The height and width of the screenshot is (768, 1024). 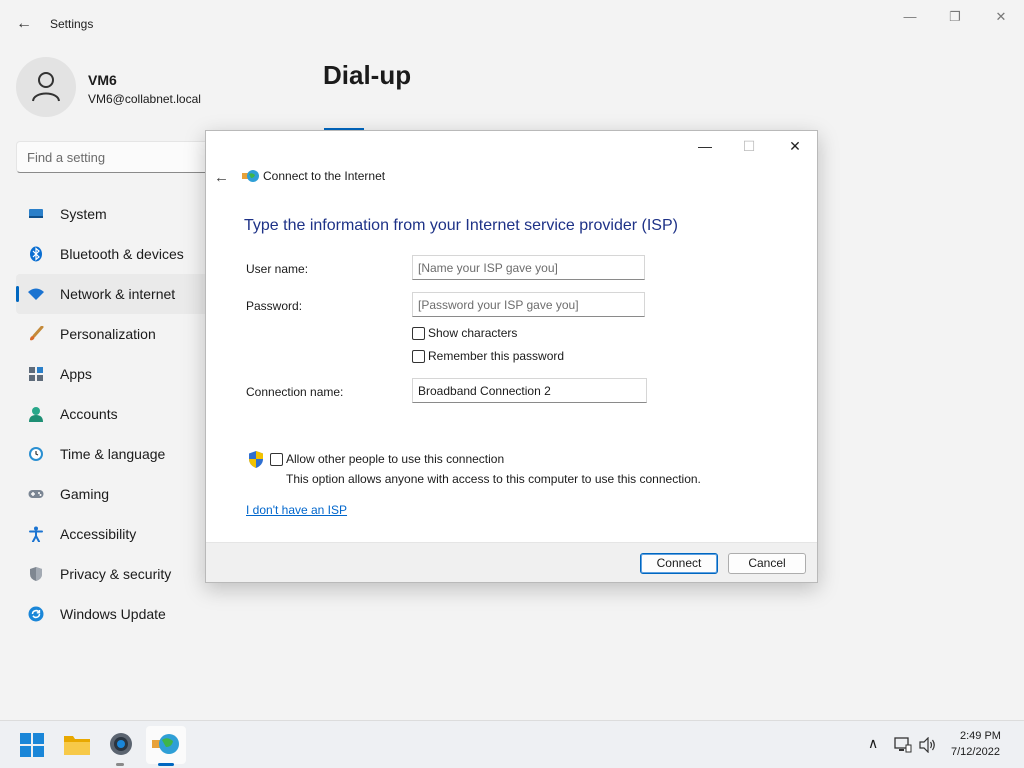 I want to click on show-characters-label: Show characters, so click(x=473, y=333).